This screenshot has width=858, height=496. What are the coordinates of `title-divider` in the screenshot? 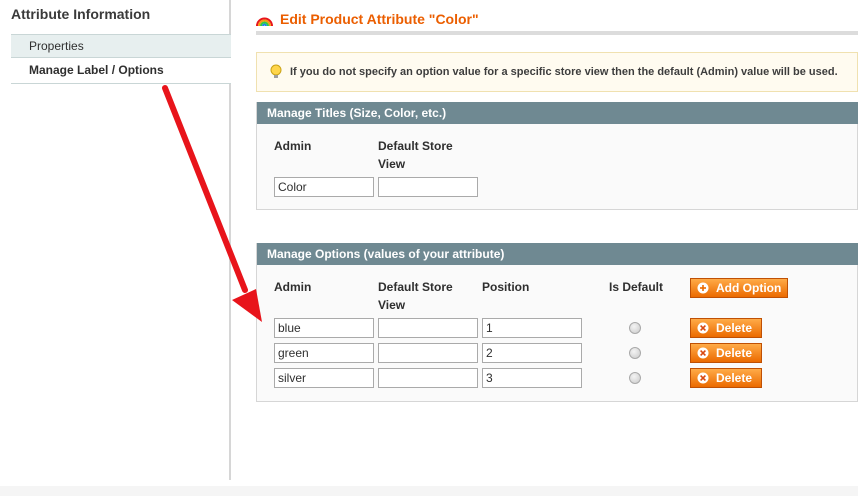 It's located at (557, 33).